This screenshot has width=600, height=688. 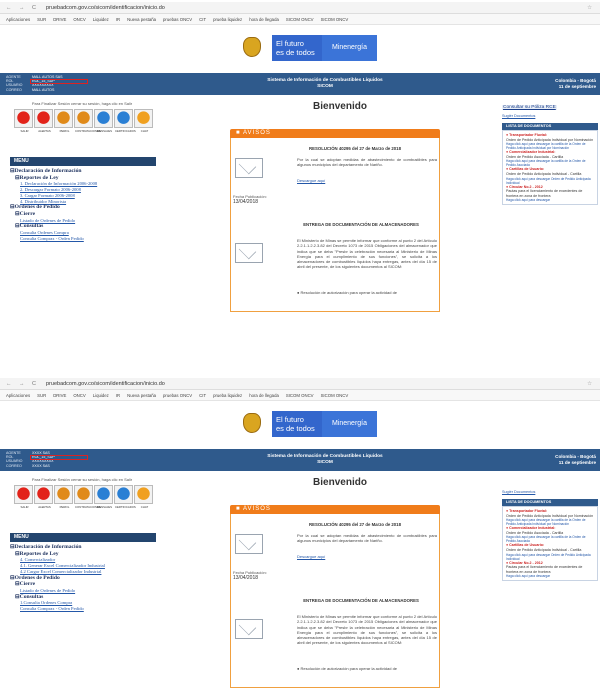 What do you see at coordinates (349, 48) in the screenshot?
I see `minenergia-logo: Minenergía` at bounding box center [349, 48].